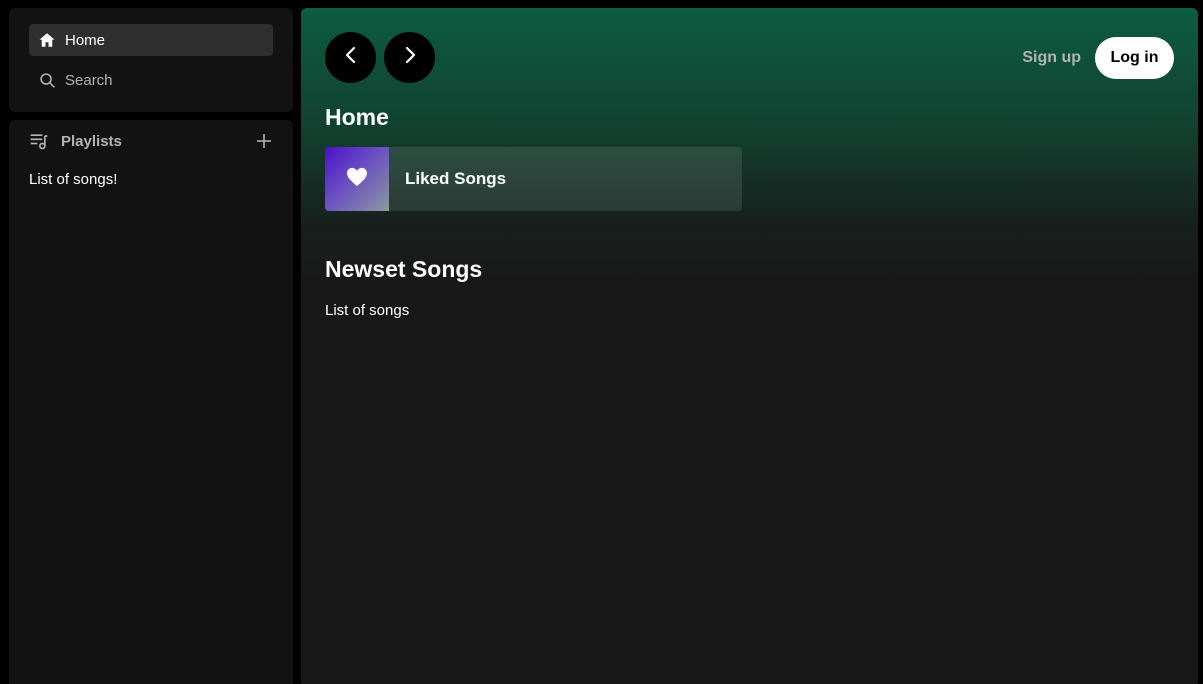 Image resolution: width=1203 pixels, height=684 pixels. What do you see at coordinates (89, 80) in the screenshot?
I see `sidebar-item-label: Search` at bounding box center [89, 80].